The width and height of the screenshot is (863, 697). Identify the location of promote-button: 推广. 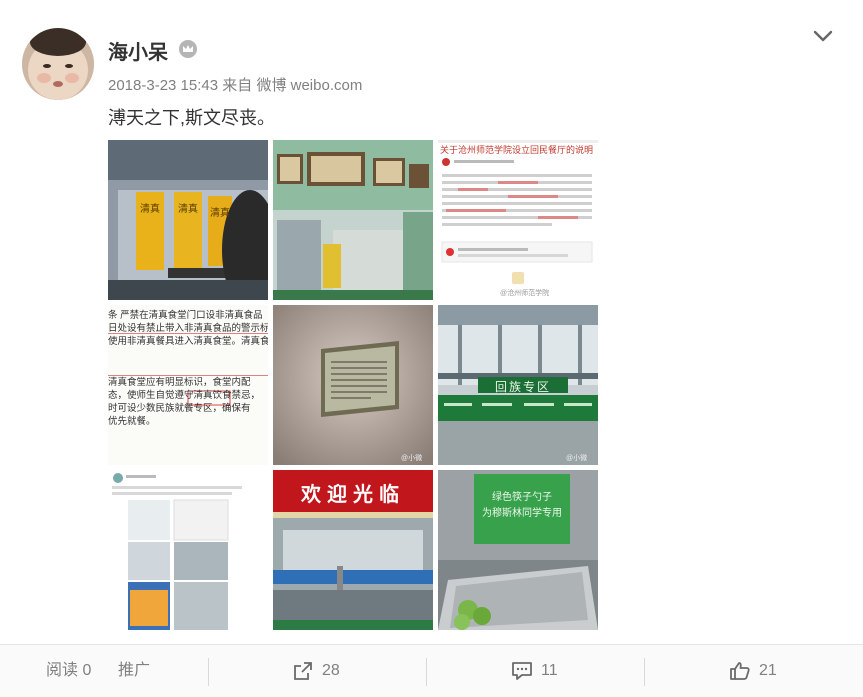
(134, 671).